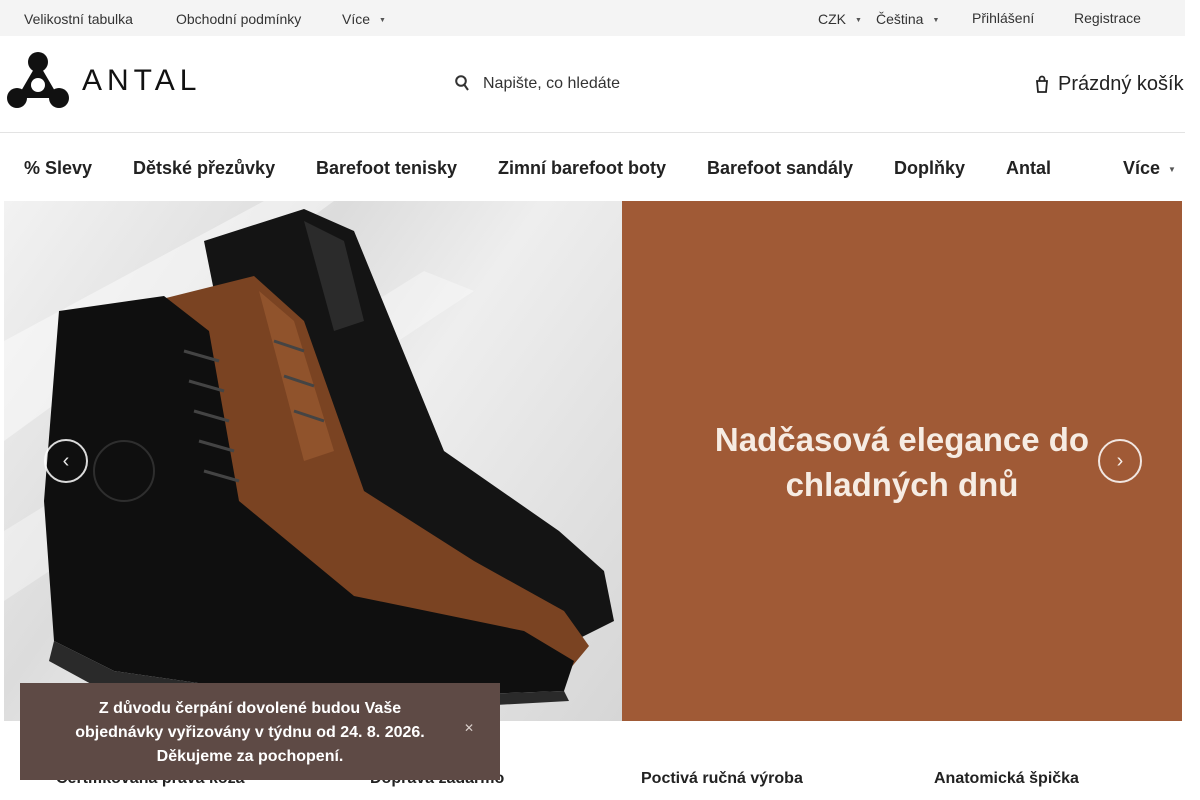 Image resolution: width=1200 pixels, height=800 pixels. Describe the element at coordinates (462, 83) in the screenshot. I see `search-icon` at that location.